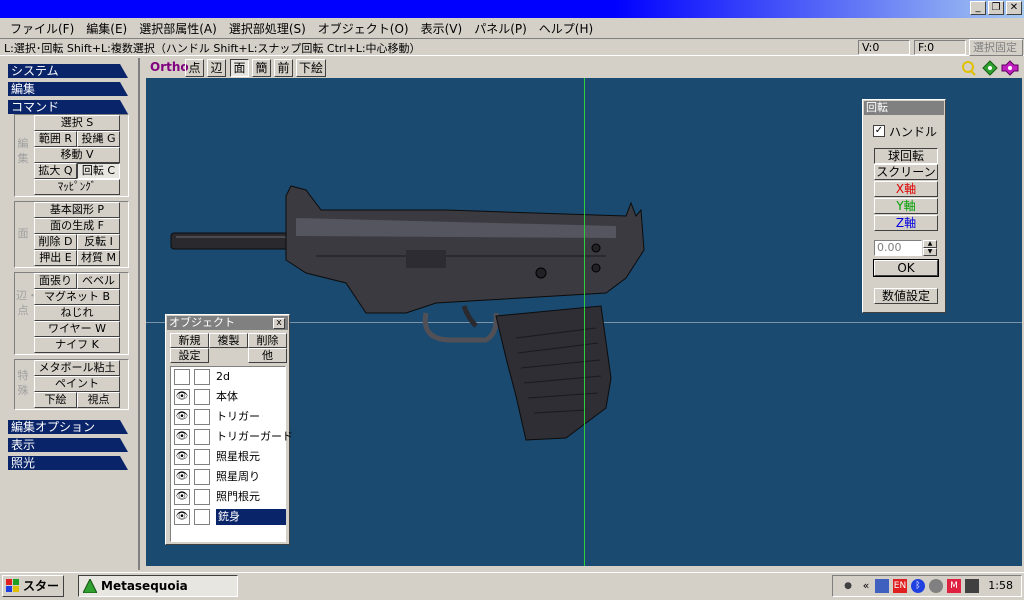 The width and height of the screenshot is (1024, 600). Describe the element at coordinates (848, 586) in the screenshot. I see `chat-tray-icon: ●` at that location.